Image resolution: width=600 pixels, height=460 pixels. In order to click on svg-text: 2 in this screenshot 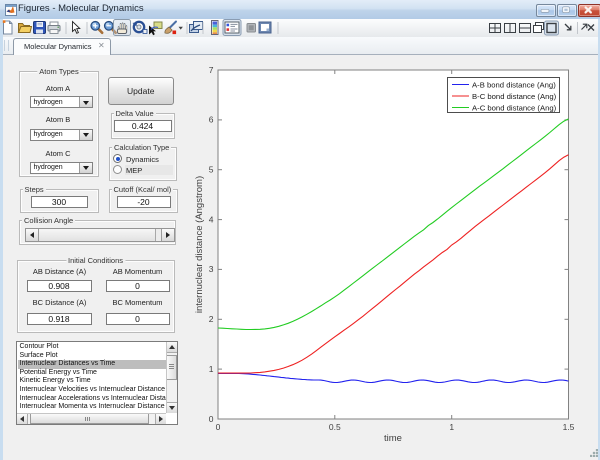, I will do `click(211, 319)`.